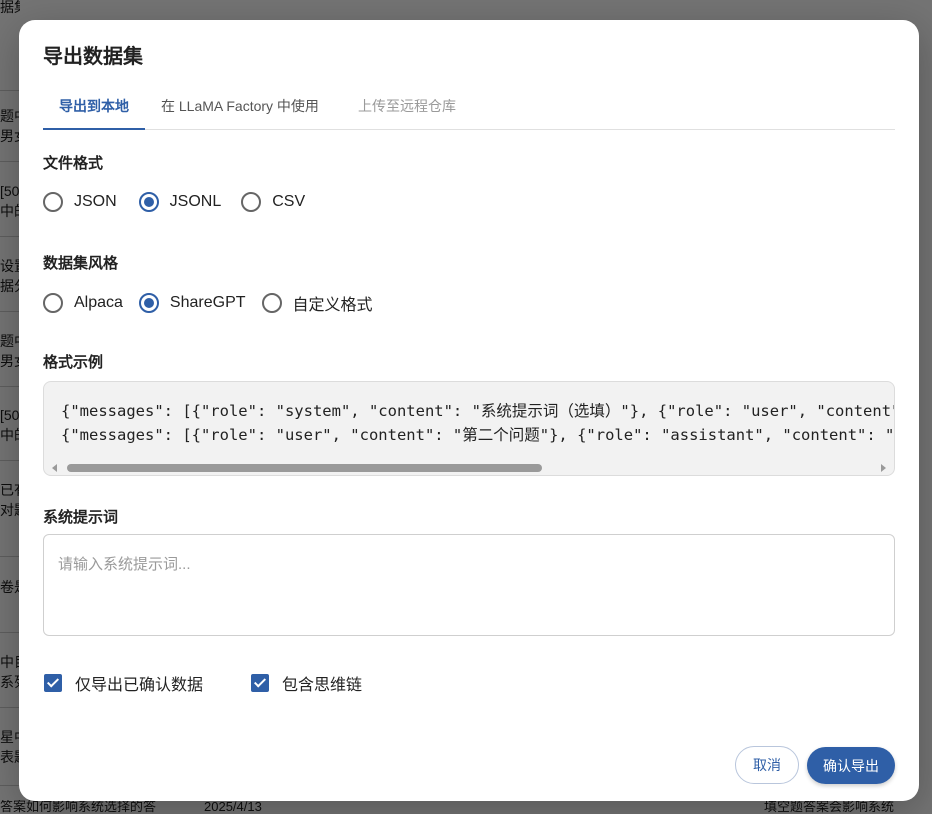  Describe the element at coordinates (81, 263) in the screenshot. I see `dataset-style-label: 数据集风格` at that location.